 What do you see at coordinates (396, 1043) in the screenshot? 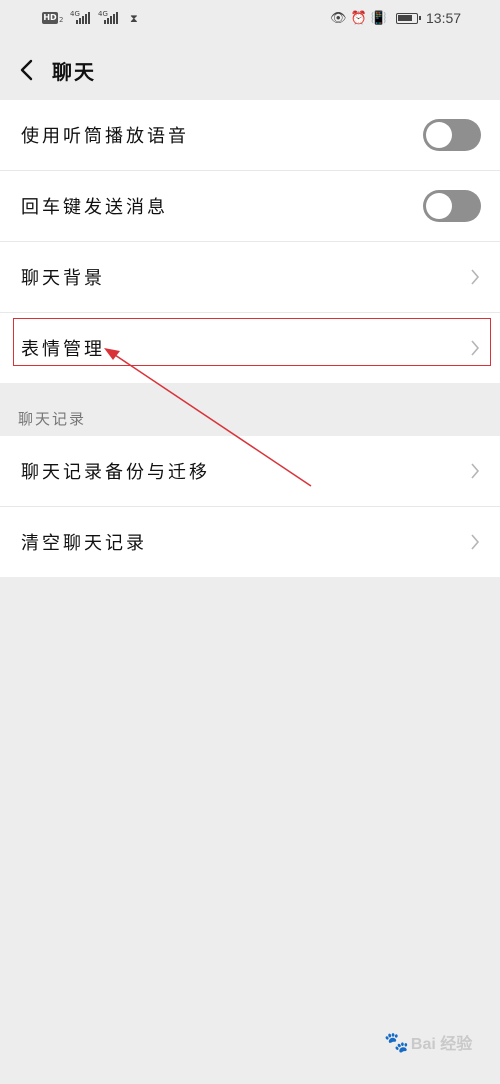
I see `paw-logo-icon: 🐾` at bounding box center [396, 1043].